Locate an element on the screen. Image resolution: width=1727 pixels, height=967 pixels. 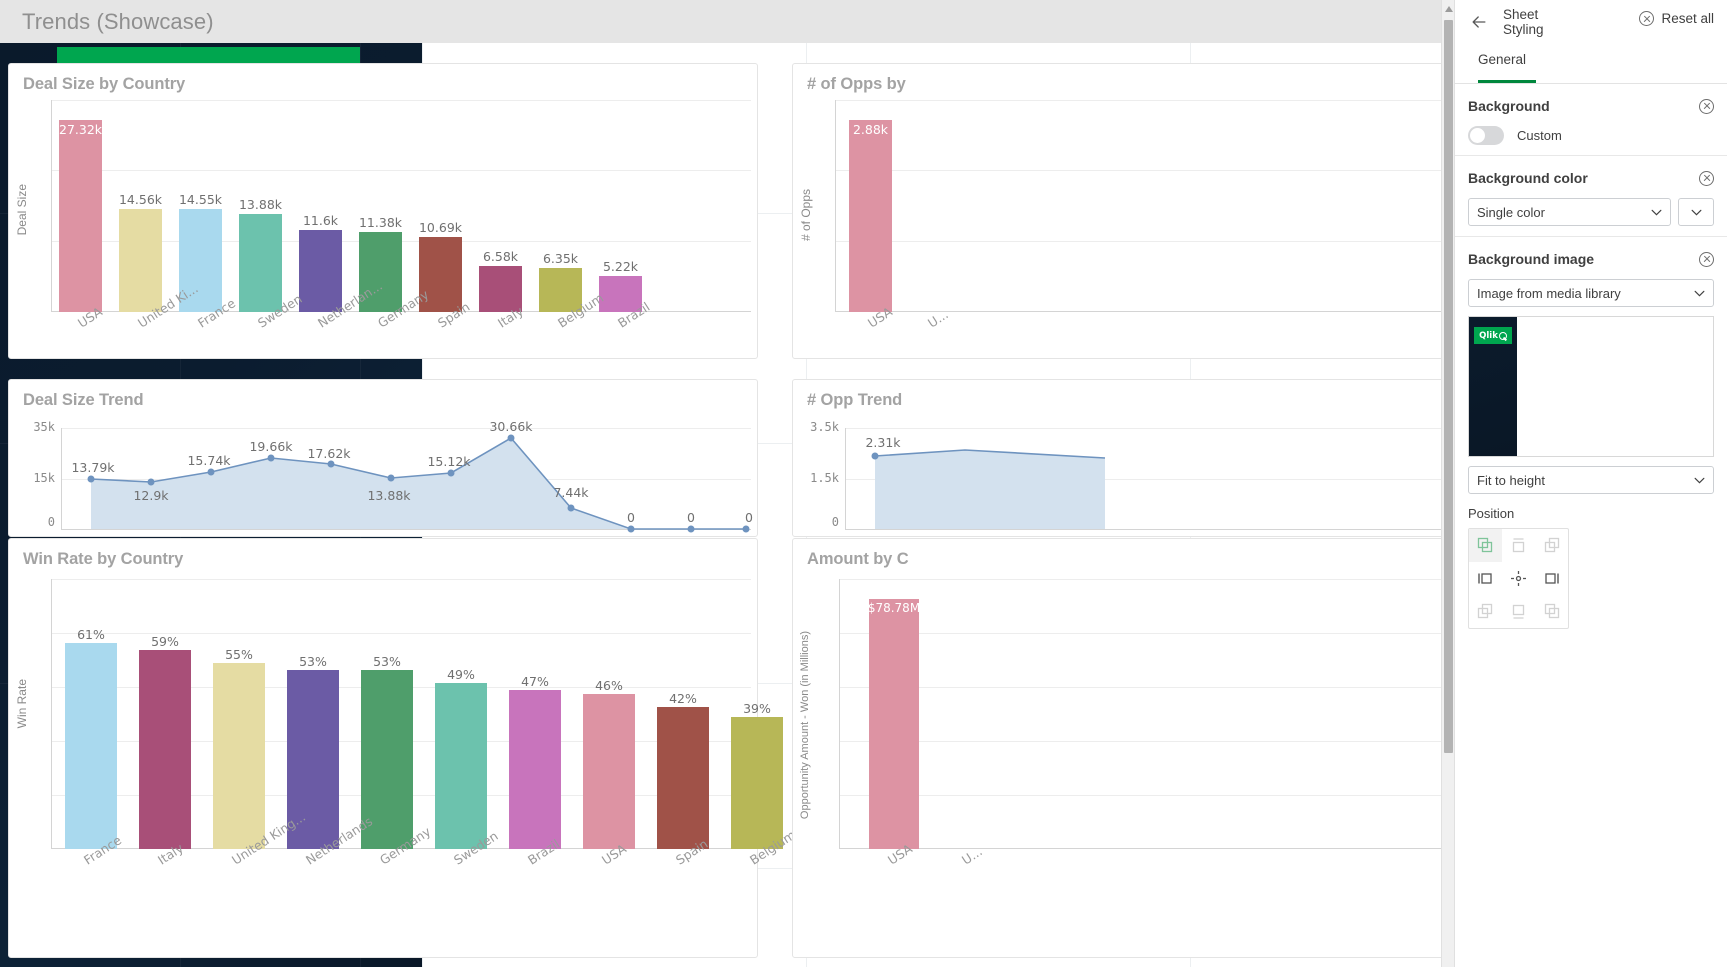
point-value-label: 7.44k is located at coordinates (571, 492).